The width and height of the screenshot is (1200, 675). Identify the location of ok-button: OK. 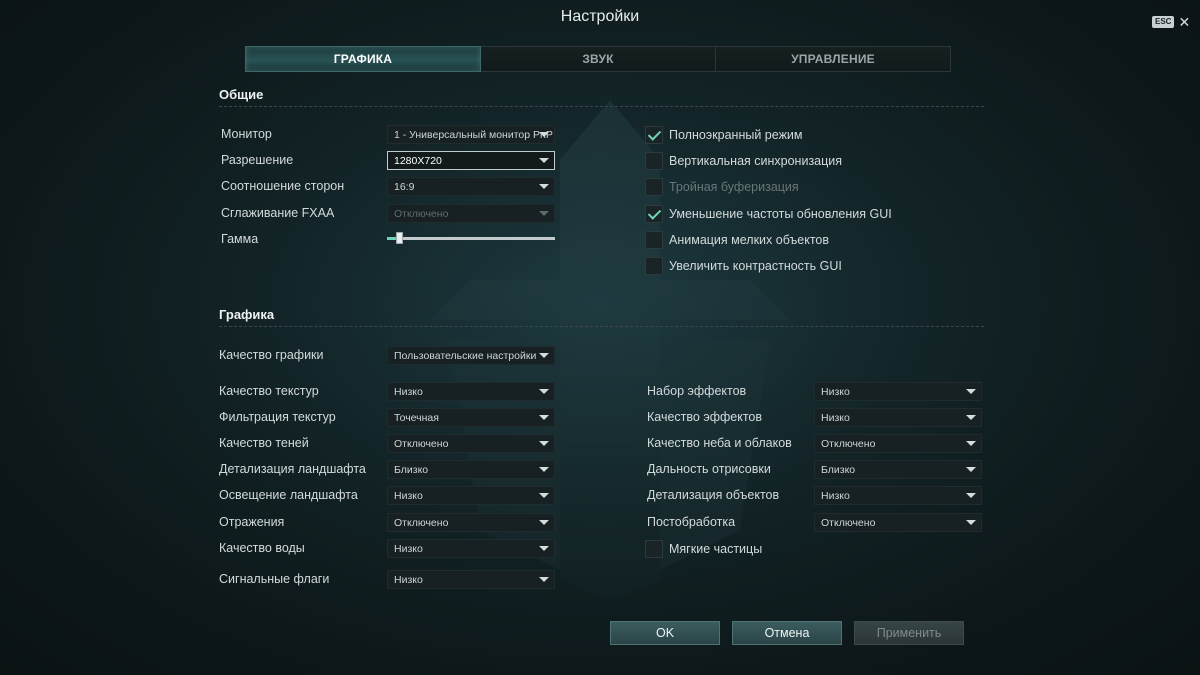
(665, 633).